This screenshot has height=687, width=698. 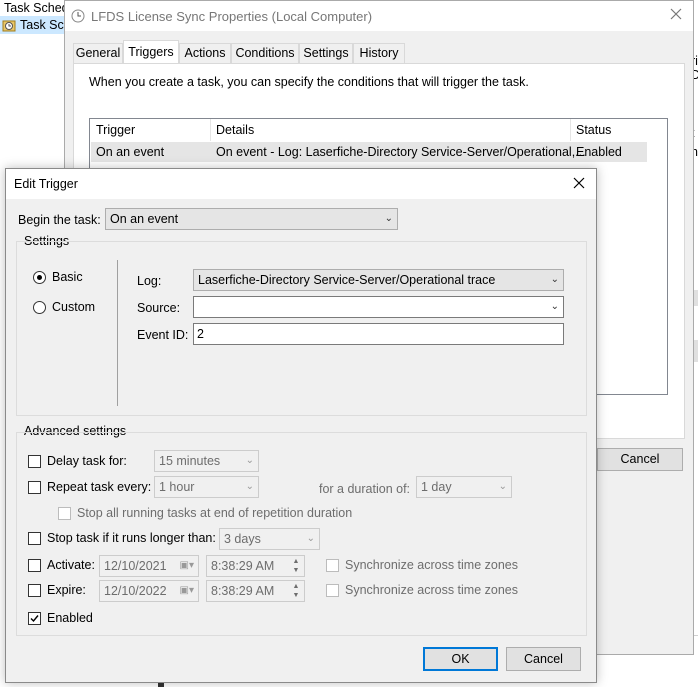 I want to click on stop-longer-dropdown: 3 days ⌄, so click(x=269, y=539).